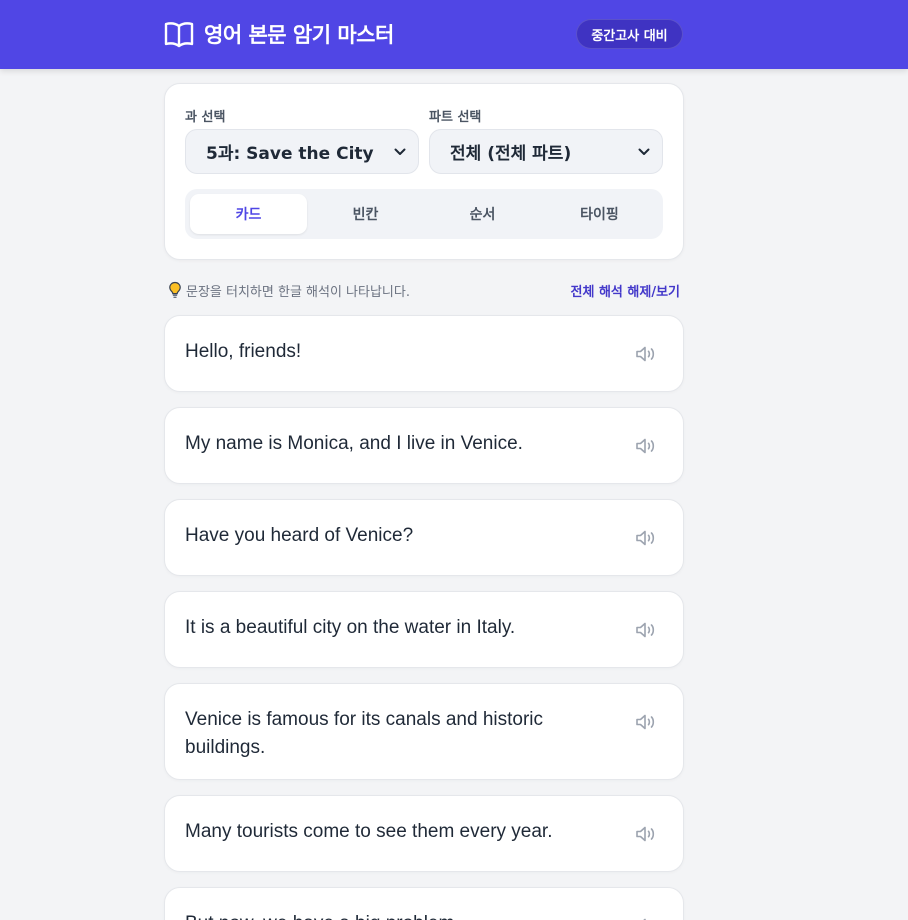  I want to click on part-select-value: 전체 (전체 파트), so click(511, 154).